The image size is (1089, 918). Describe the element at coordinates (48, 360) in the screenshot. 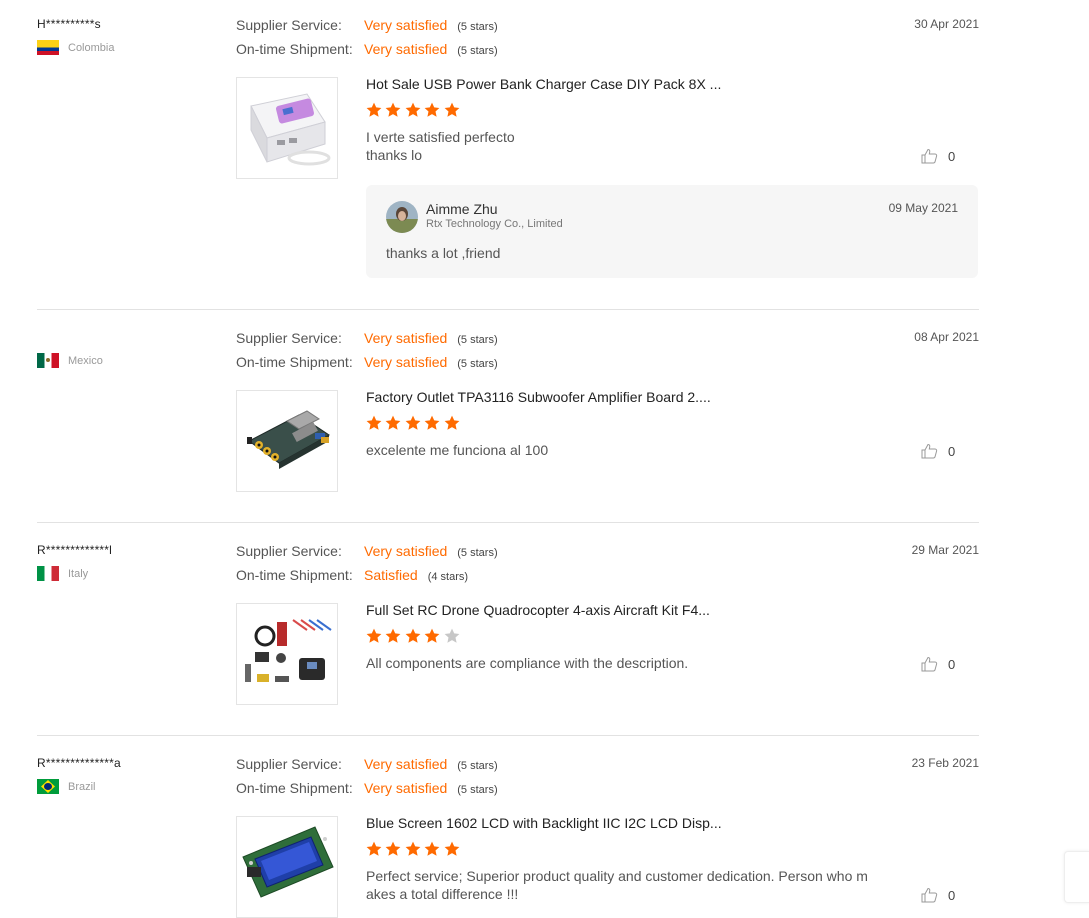

I see `mexico-flag-icon` at that location.